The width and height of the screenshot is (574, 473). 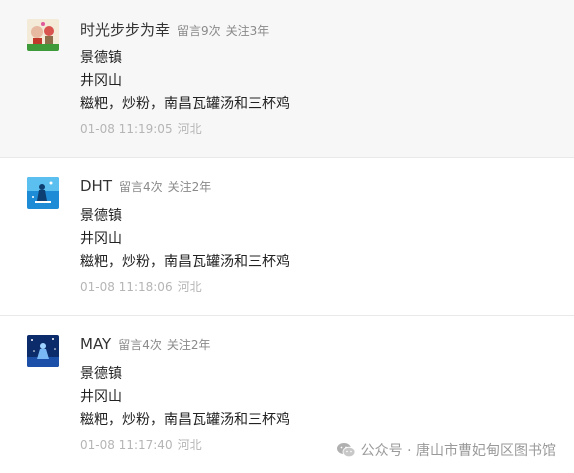 I want to click on comment-time: 01-08 11:18:06, so click(x=126, y=287).